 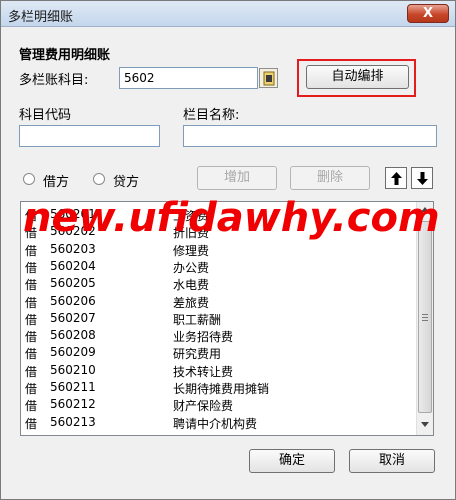 What do you see at coordinates (219, 231) in the screenshot?
I see `list-row: 借 560202 折旧费` at bounding box center [219, 231].